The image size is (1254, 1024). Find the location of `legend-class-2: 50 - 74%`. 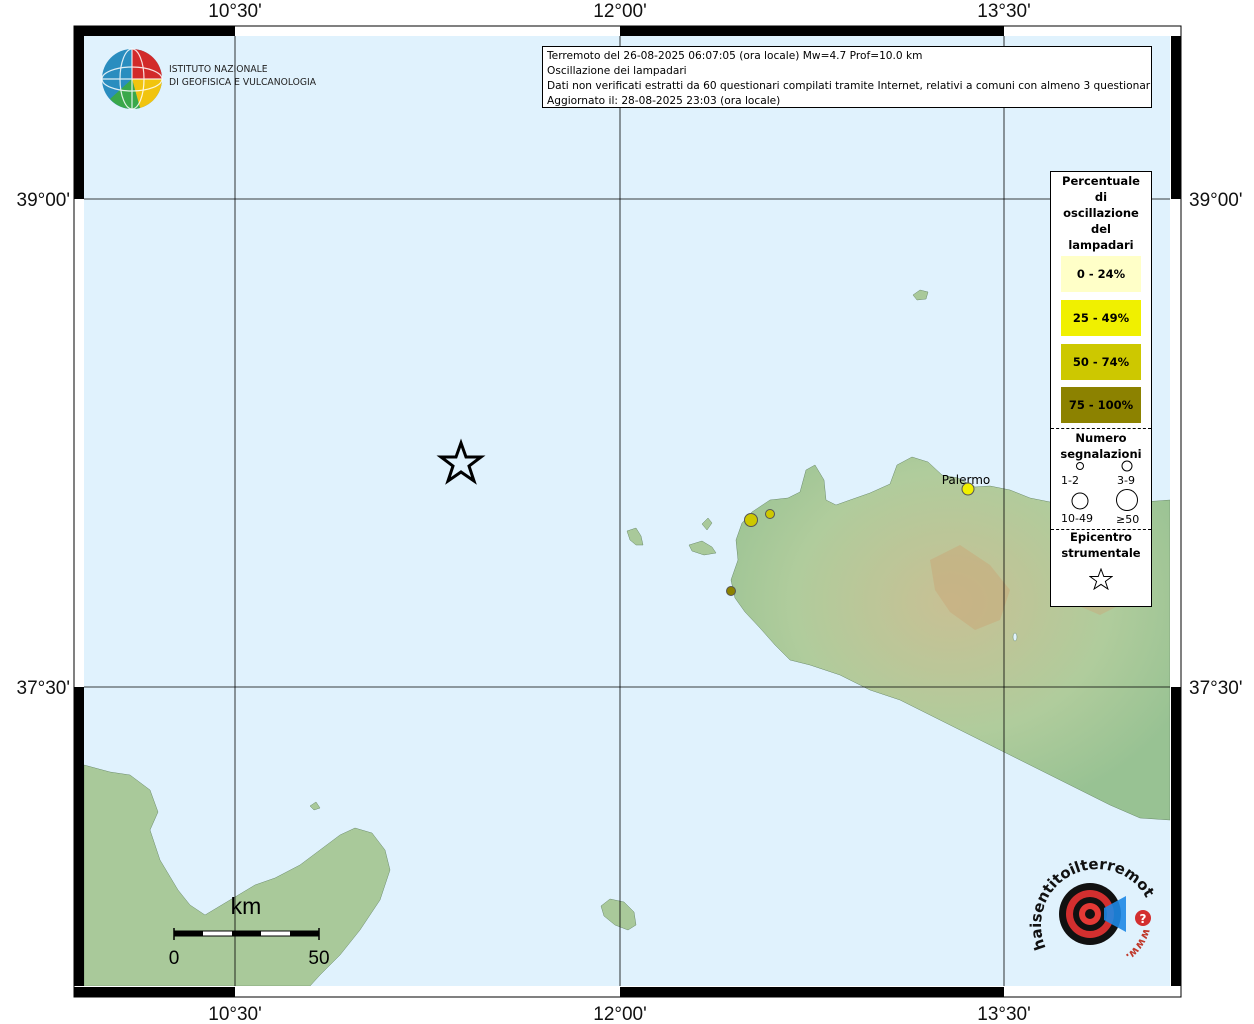

legend-class-2: 50 - 74% is located at coordinates (1101, 362).